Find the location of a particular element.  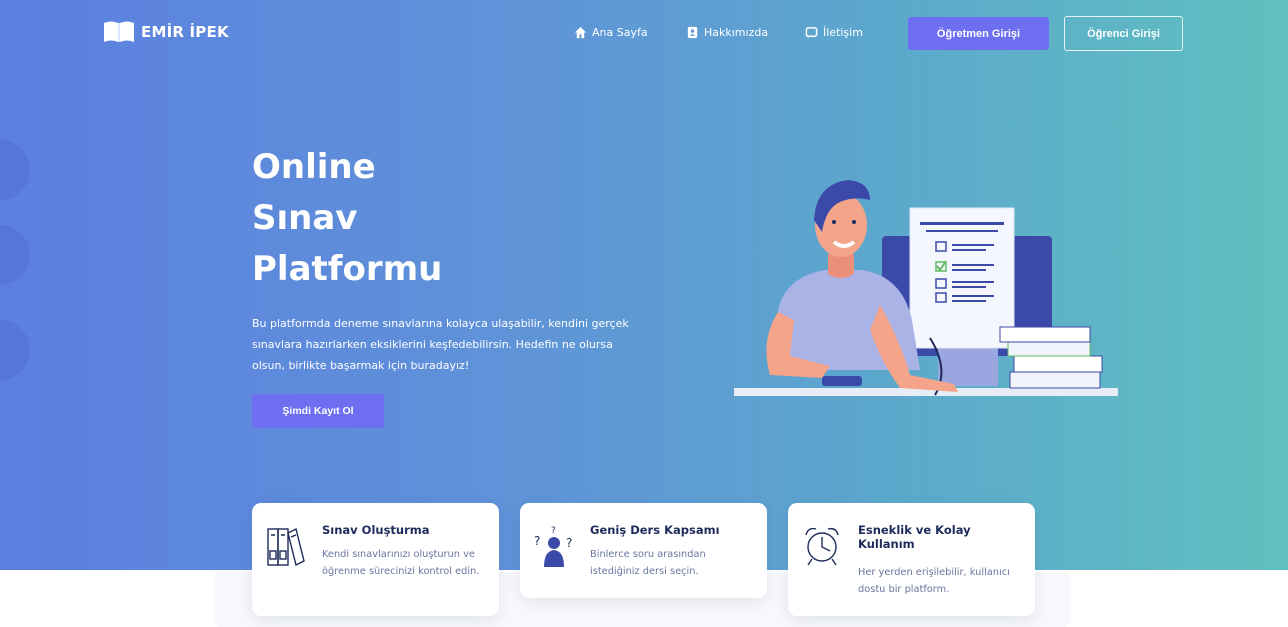

open-book-icon is located at coordinates (119, 31).